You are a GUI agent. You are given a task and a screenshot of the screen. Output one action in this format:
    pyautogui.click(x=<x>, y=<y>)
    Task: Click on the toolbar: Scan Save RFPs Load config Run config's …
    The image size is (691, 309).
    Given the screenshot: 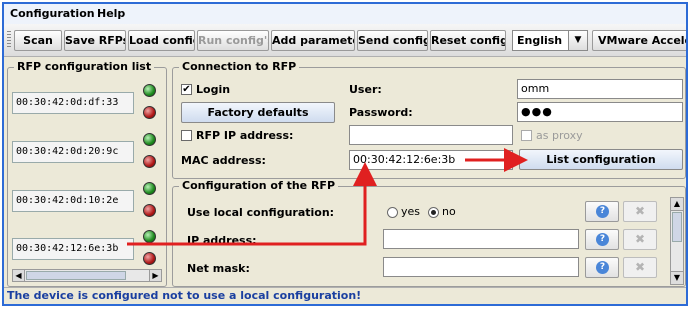 What is the action you would take?
    pyautogui.click(x=345, y=40)
    